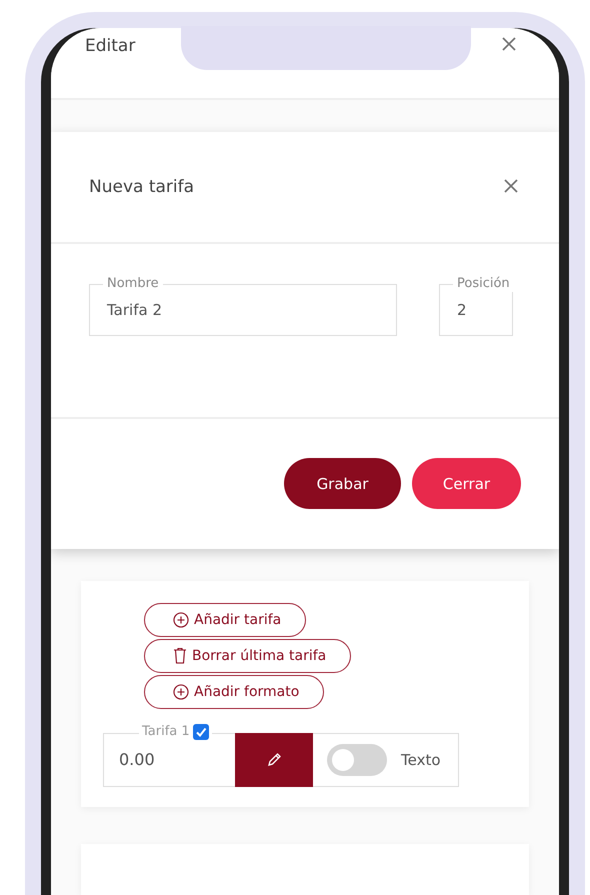 This screenshot has height=895, width=590. Describe the element at coordinates (180, 655) in the screenshot. I see `trash-icon` at that location.